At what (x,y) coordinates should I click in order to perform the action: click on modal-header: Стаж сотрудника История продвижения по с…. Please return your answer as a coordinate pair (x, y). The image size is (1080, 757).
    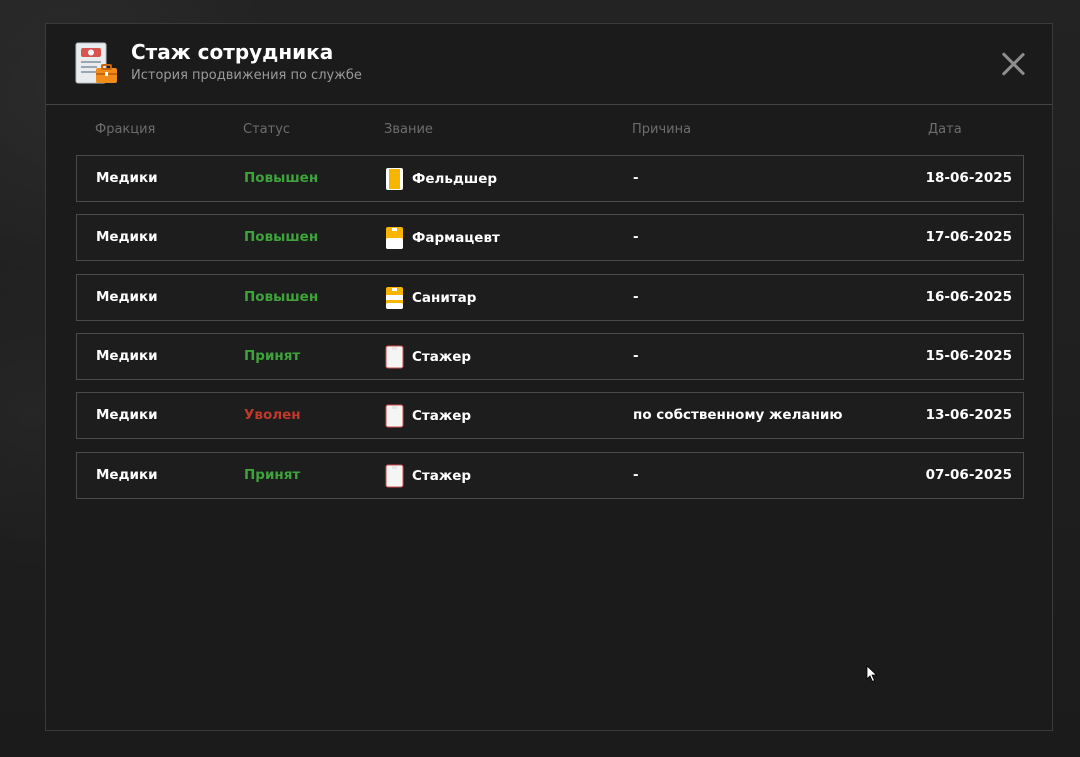
    Looking at the image, I should click on (549, 64).